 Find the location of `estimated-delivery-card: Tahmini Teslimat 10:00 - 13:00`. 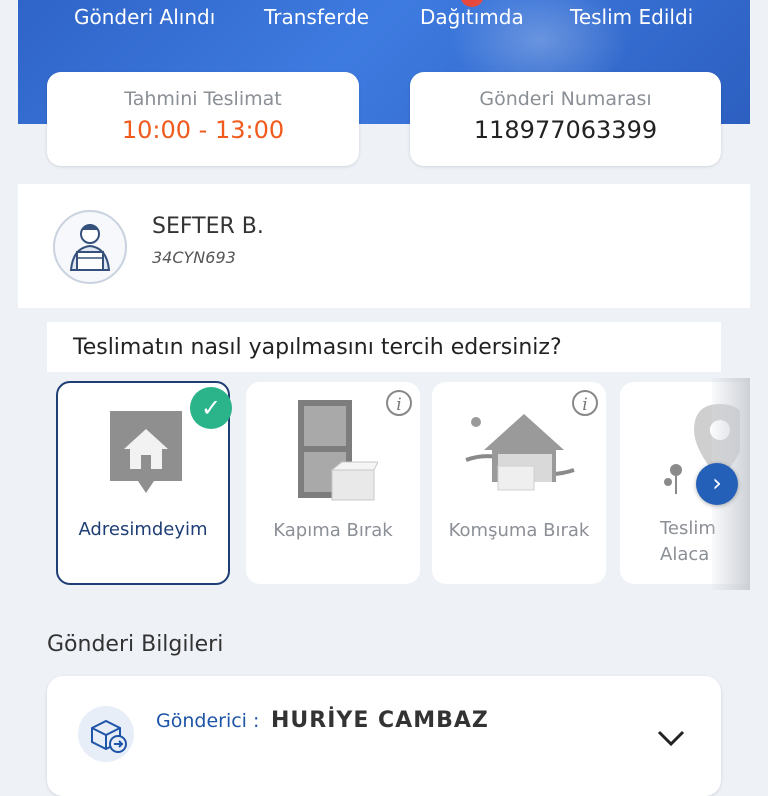

estimated-delivery-card: Tahmini Teslimat 10:00 - 13:00 is located at coordinates (203, 119).